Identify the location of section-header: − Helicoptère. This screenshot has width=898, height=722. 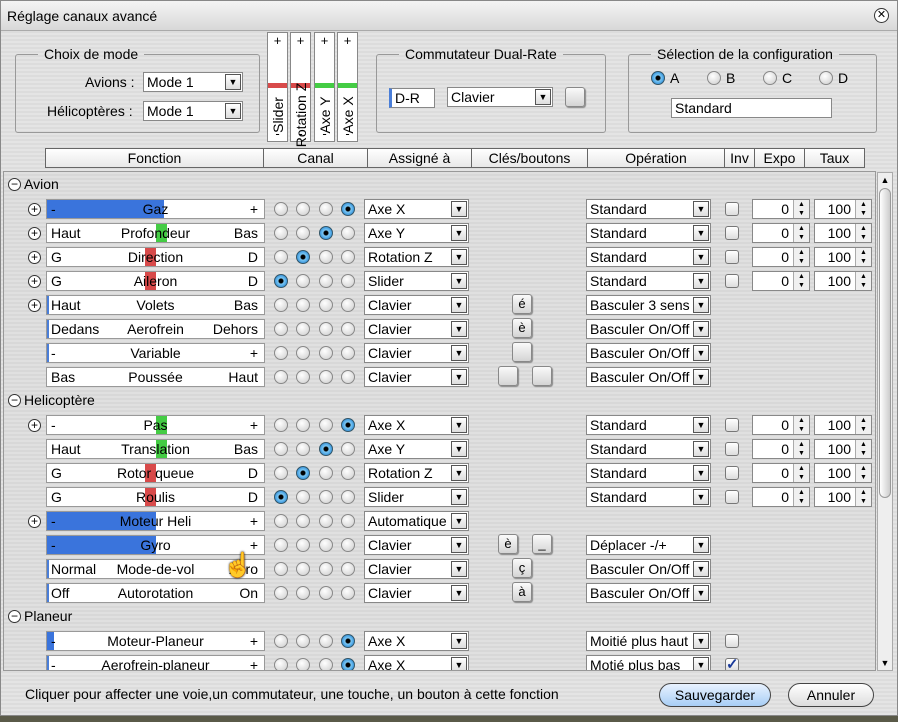
(439, 401).